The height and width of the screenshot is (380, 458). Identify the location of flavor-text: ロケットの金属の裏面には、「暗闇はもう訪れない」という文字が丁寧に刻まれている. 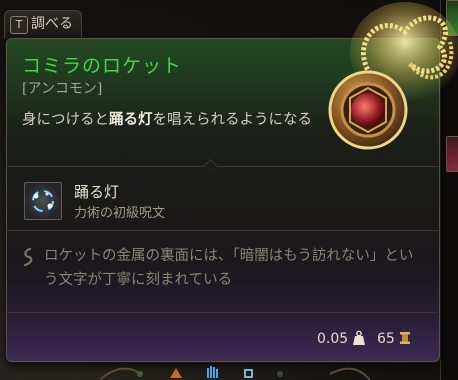
(229, 268).